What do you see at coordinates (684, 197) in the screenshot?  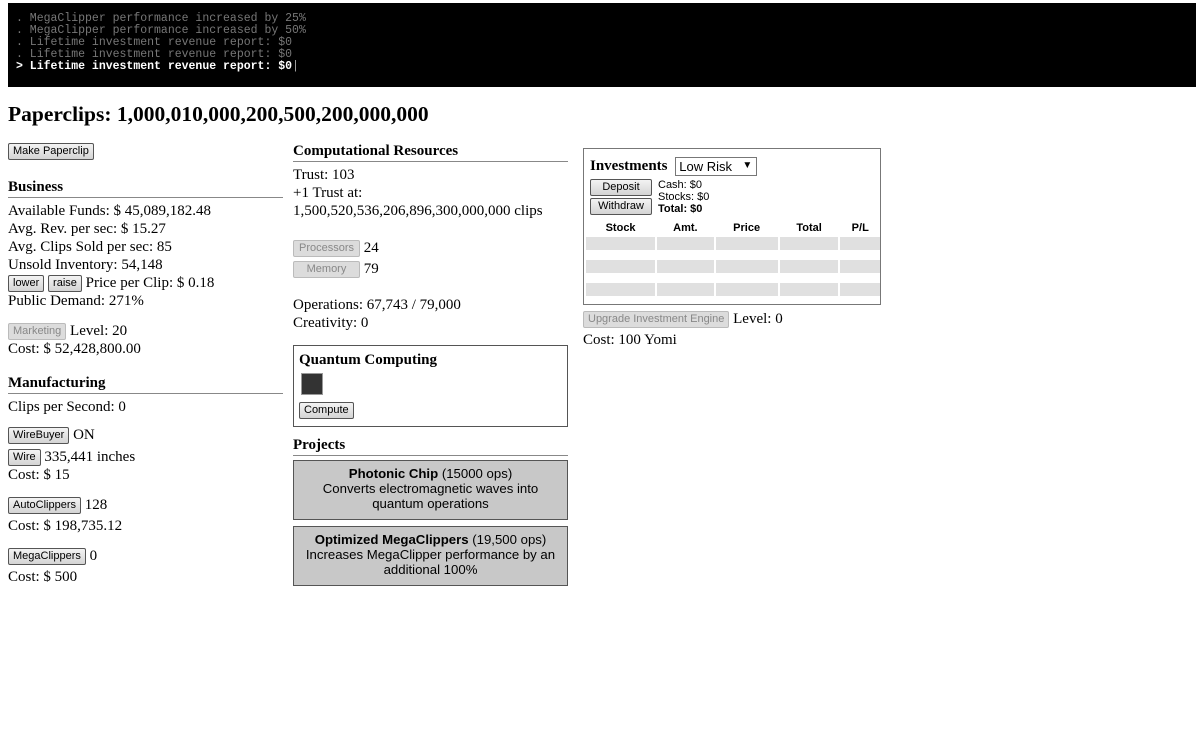 I see `stocks-value: Stocks: $0` at bounding box center [684, 197].